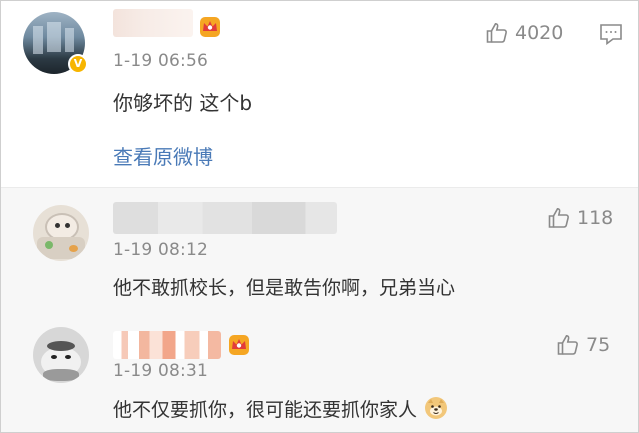 This screenshot has width=639, height=433. Describe the element at coordinates (611, 34) in the screenshot. I see `comment-icon` at that location.